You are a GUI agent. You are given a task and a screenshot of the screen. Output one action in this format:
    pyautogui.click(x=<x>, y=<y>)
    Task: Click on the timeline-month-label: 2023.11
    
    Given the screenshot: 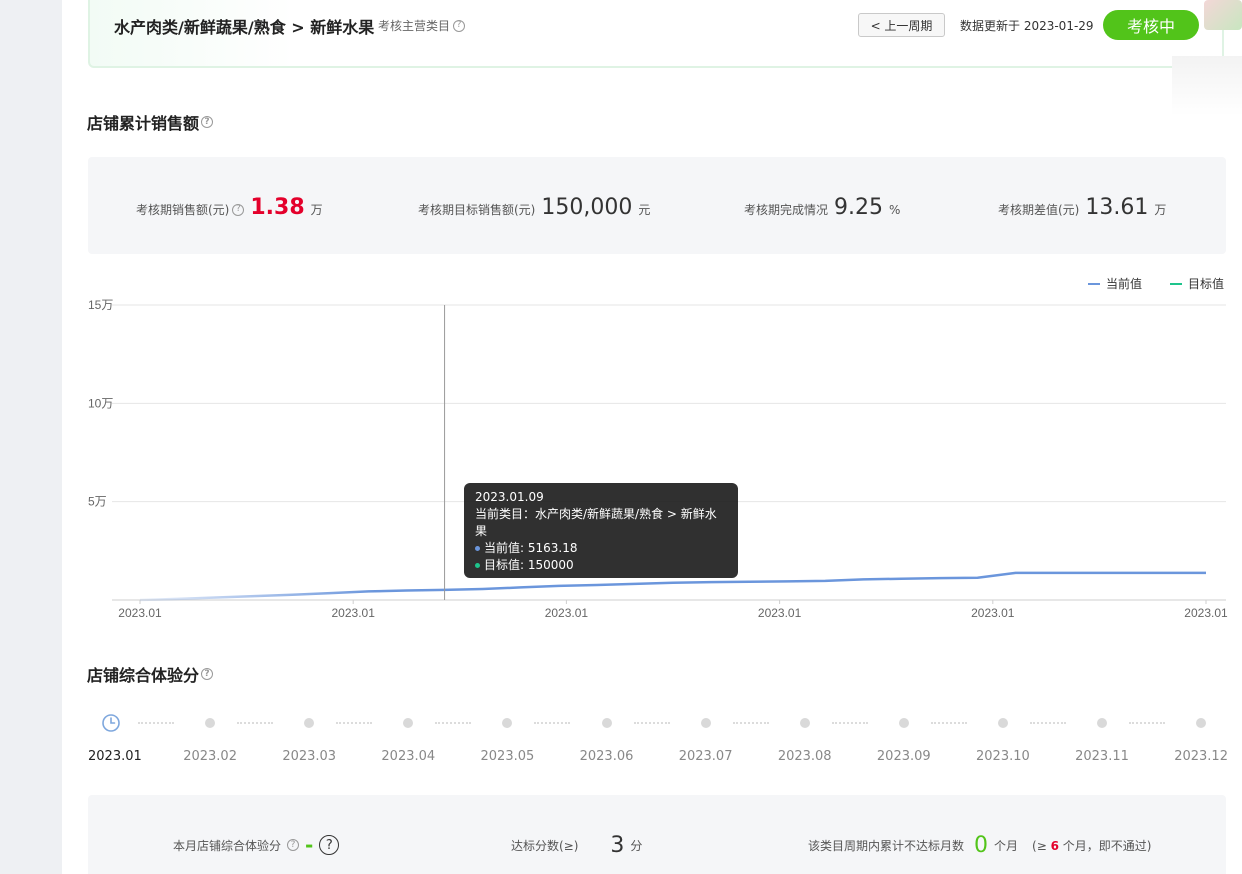 What is the action you would take?
    pyautogui.click(x=1102, y=756)
    